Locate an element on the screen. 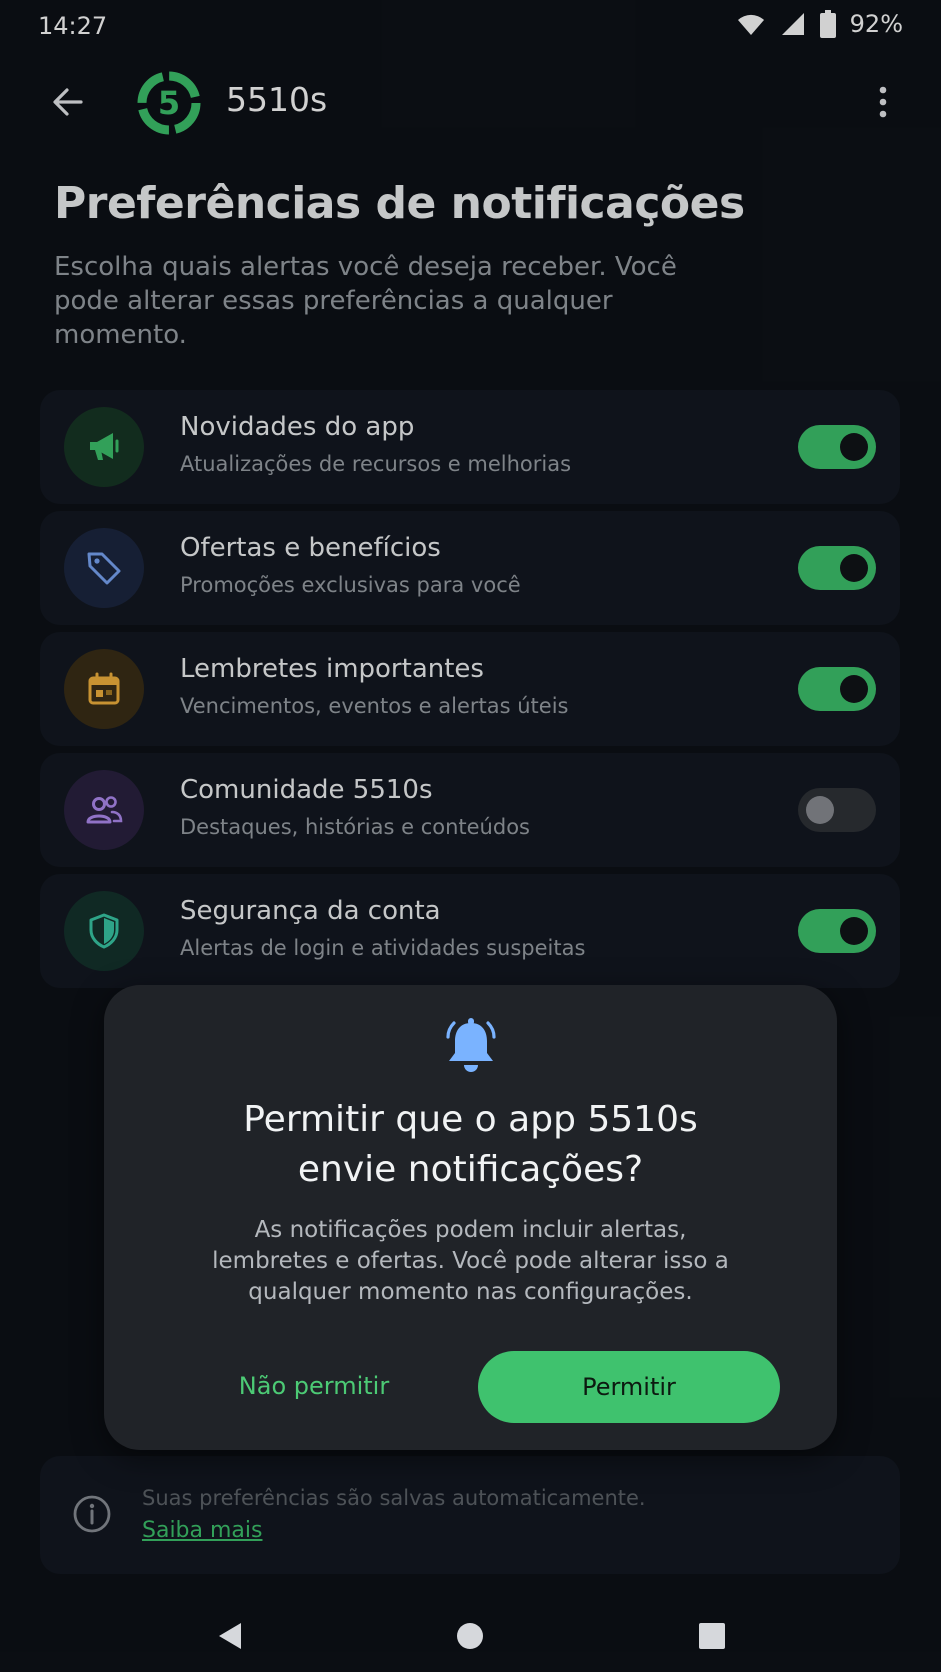 The image size is (941, 1672). nav-back-button is located at coordinates (230, 1636).